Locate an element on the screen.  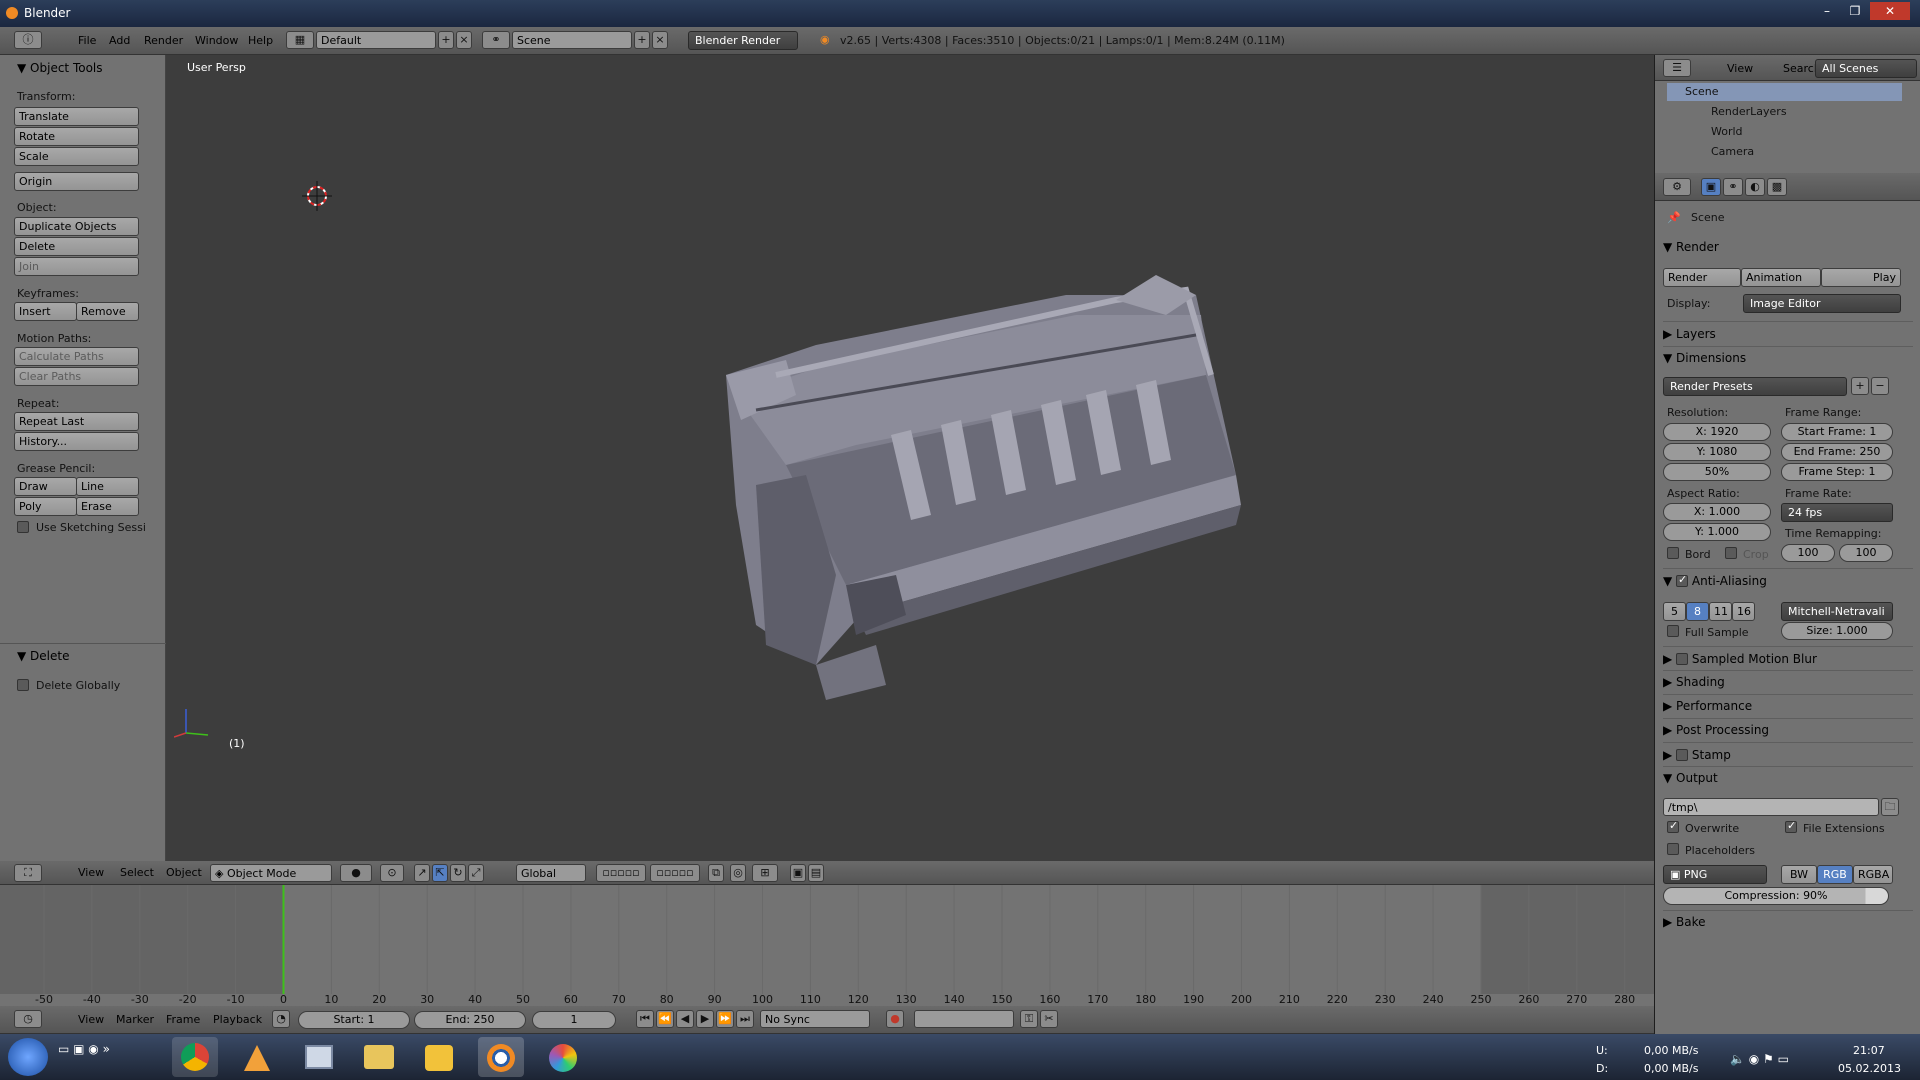
lock-camera-icon: ⧉ is located at coordinates (716, 873).